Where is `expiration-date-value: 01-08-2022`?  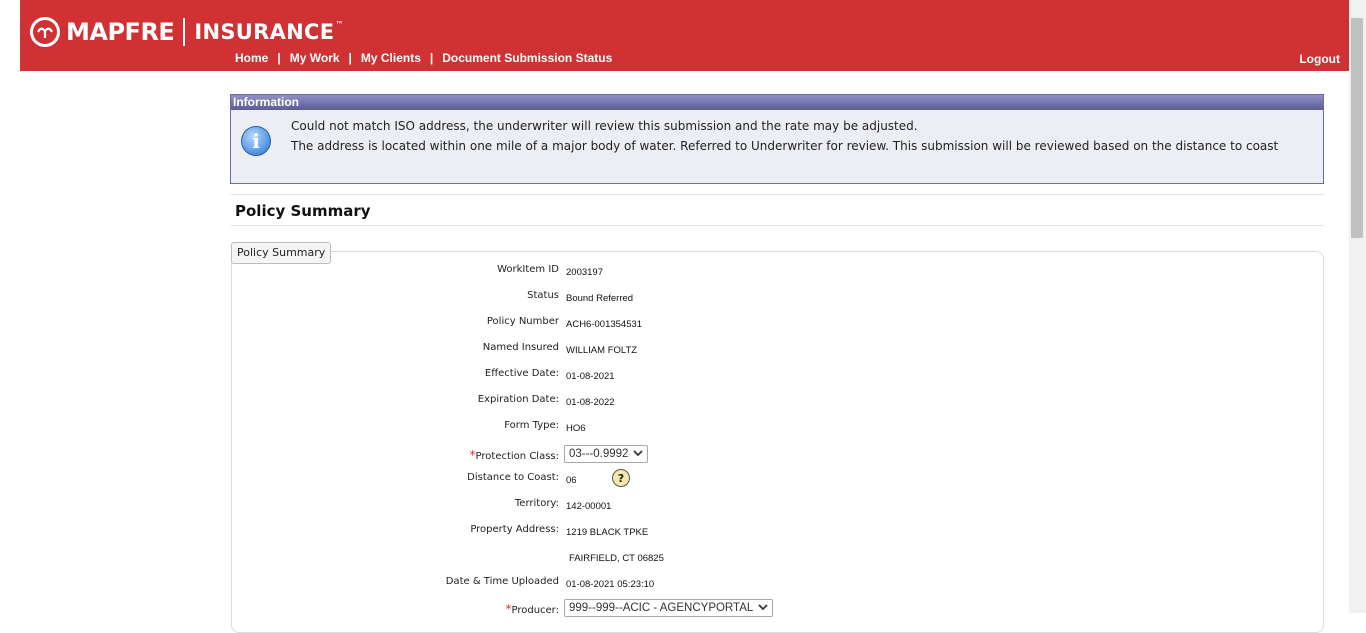 expiration-date-value: 01-08-2022 is located at coordinates (590, 402).